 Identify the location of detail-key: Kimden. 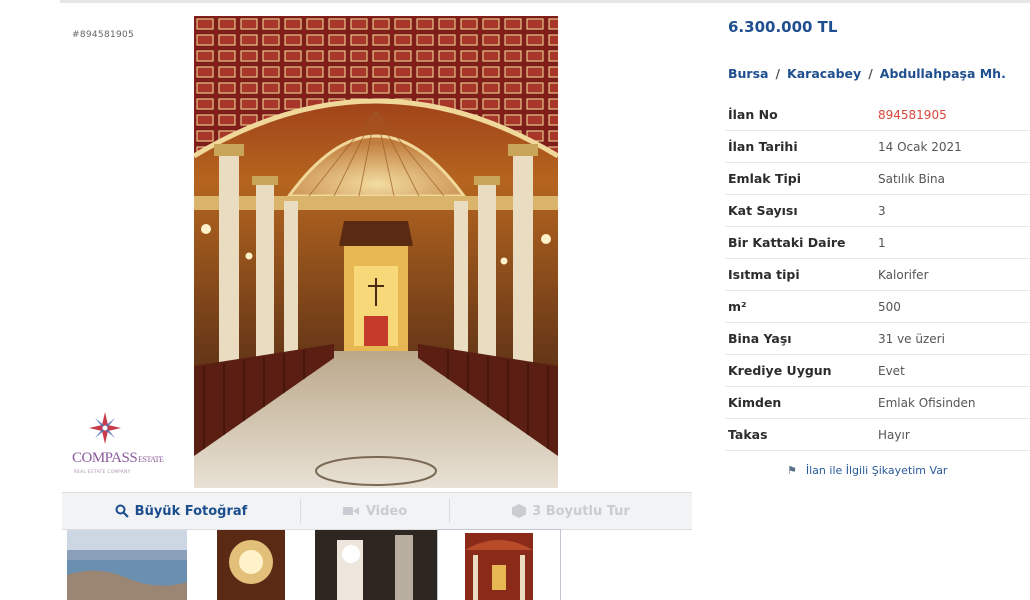
(755, 402).